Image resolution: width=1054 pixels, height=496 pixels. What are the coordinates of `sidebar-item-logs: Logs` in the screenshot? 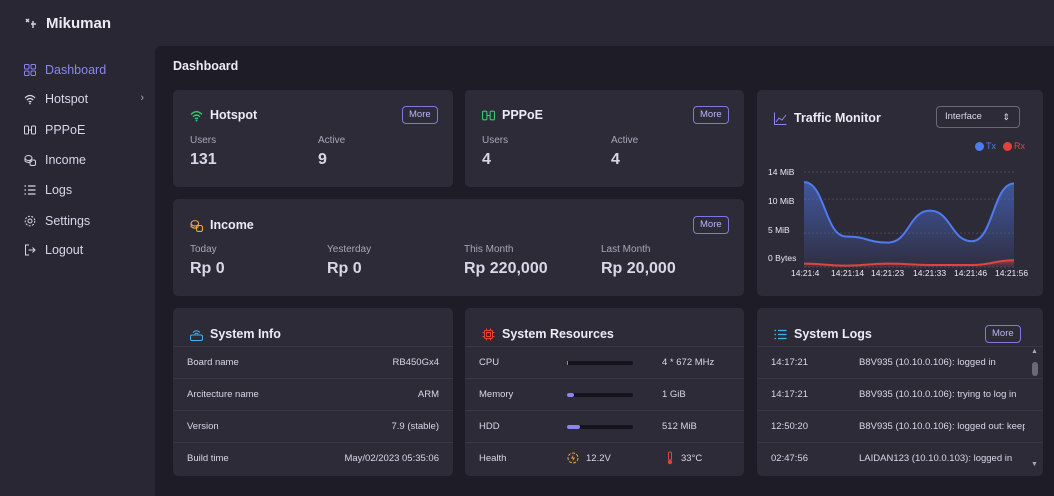 It's located at (84, 190).